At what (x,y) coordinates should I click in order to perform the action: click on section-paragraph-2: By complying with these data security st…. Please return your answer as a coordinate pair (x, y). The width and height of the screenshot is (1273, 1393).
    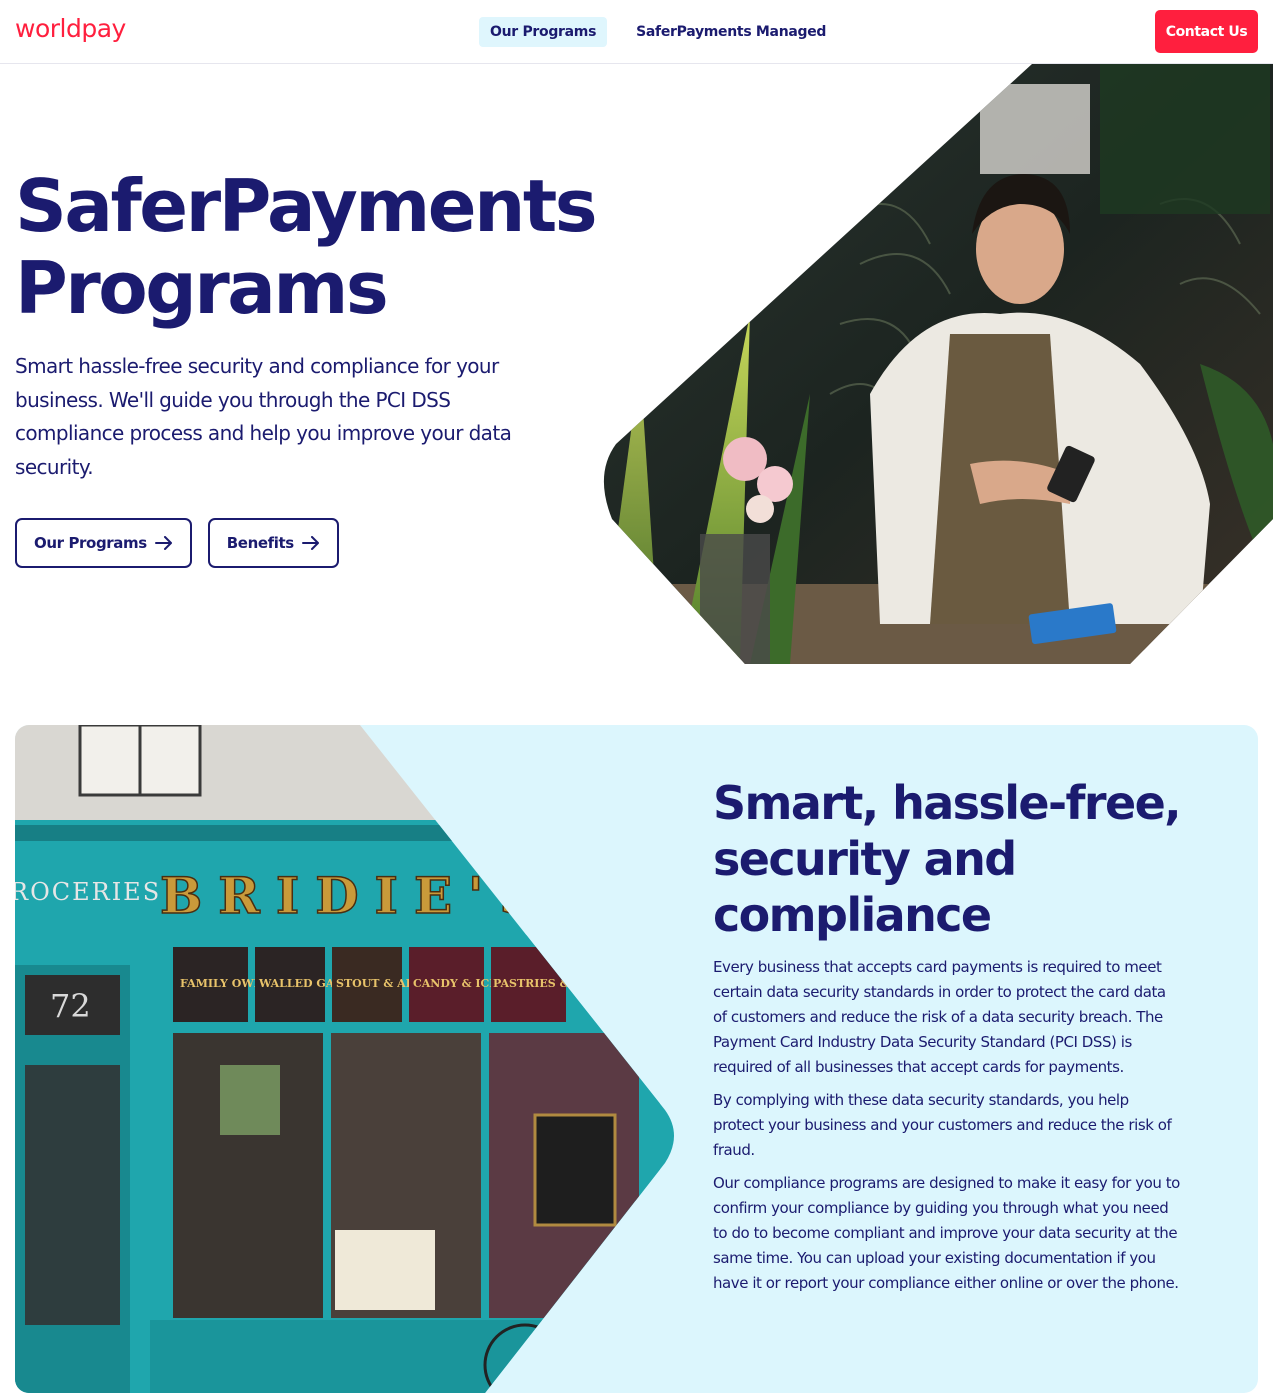
    Looking at the image, I should click on (942, 1125).